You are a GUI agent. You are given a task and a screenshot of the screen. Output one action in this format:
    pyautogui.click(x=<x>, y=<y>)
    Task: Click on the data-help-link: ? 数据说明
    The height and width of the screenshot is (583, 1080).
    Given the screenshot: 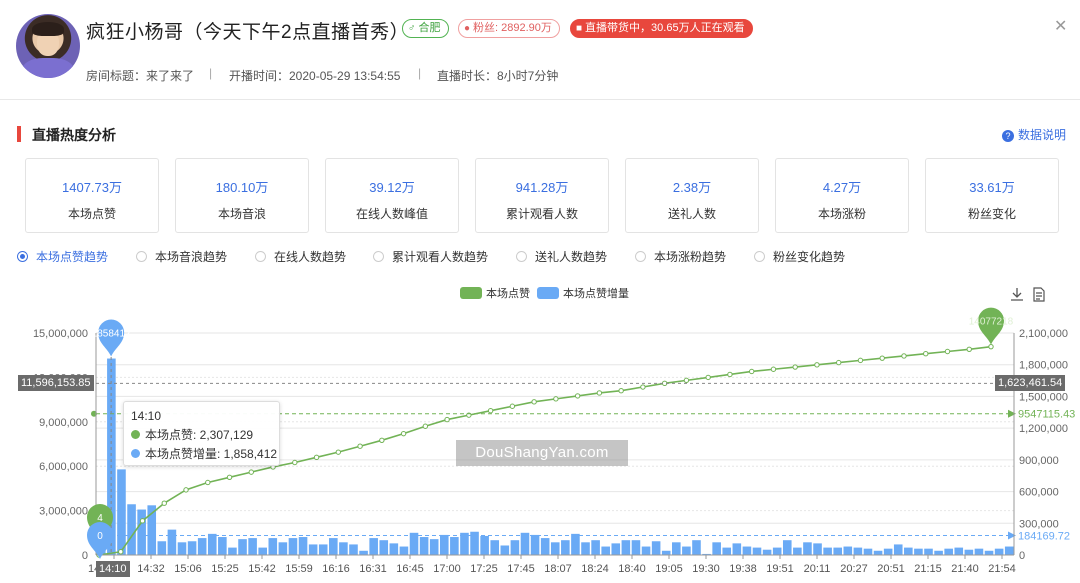 What is the action you would take?
    pyautogui.click(x=1034, y=134)
    